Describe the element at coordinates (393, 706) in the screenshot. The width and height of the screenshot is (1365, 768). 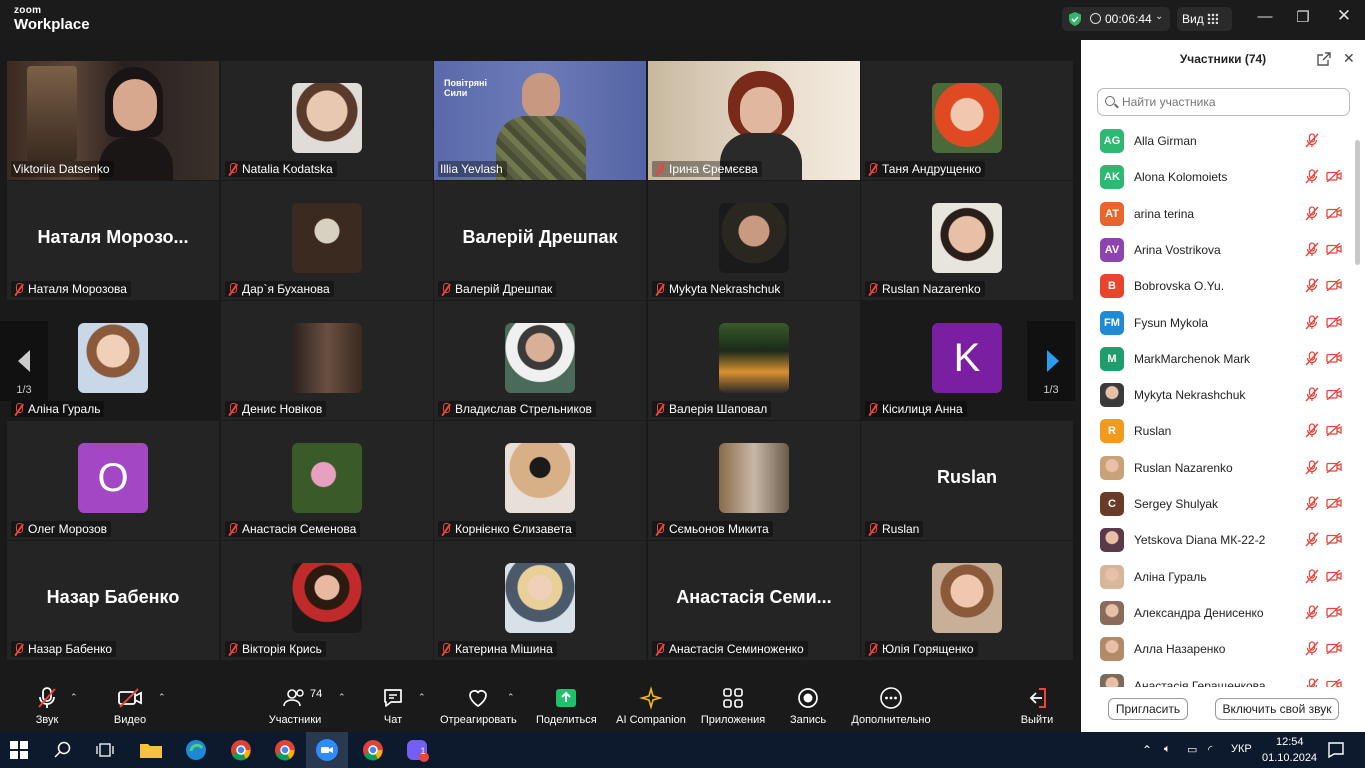
I see `chat-button: Чат` at that location.